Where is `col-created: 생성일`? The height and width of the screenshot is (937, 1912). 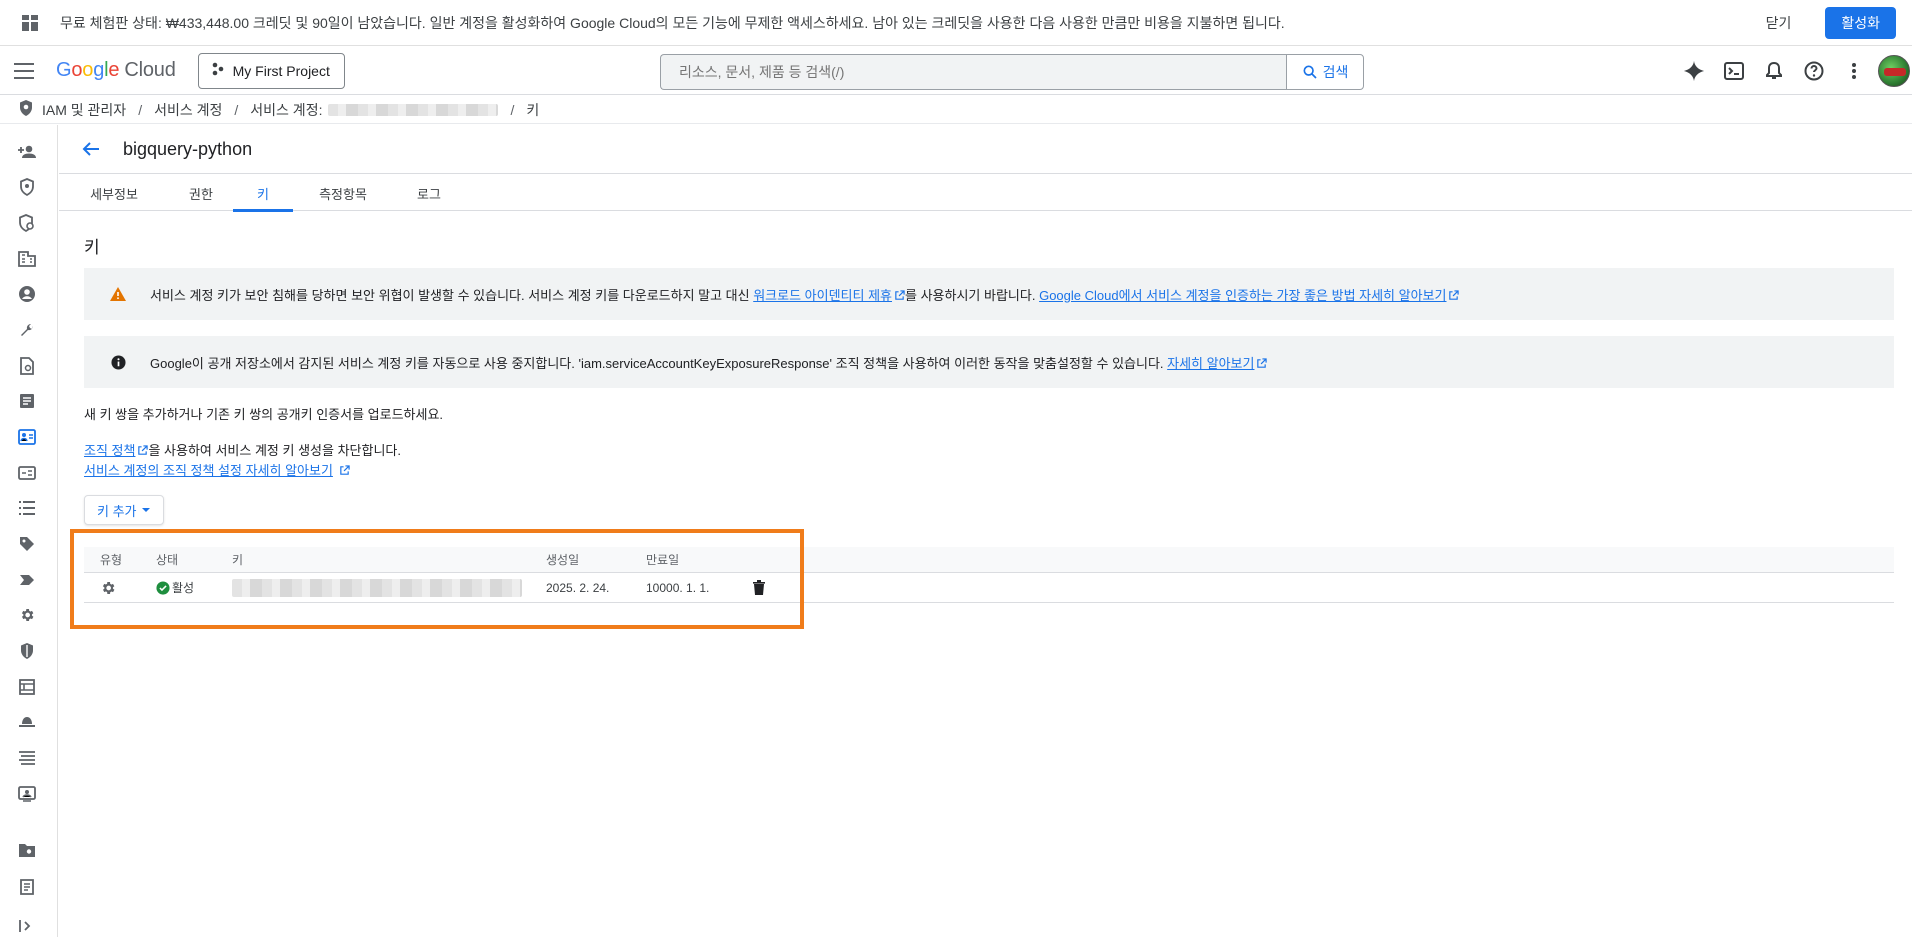 col-created: 생성일 is located at coordinates (563, 560).